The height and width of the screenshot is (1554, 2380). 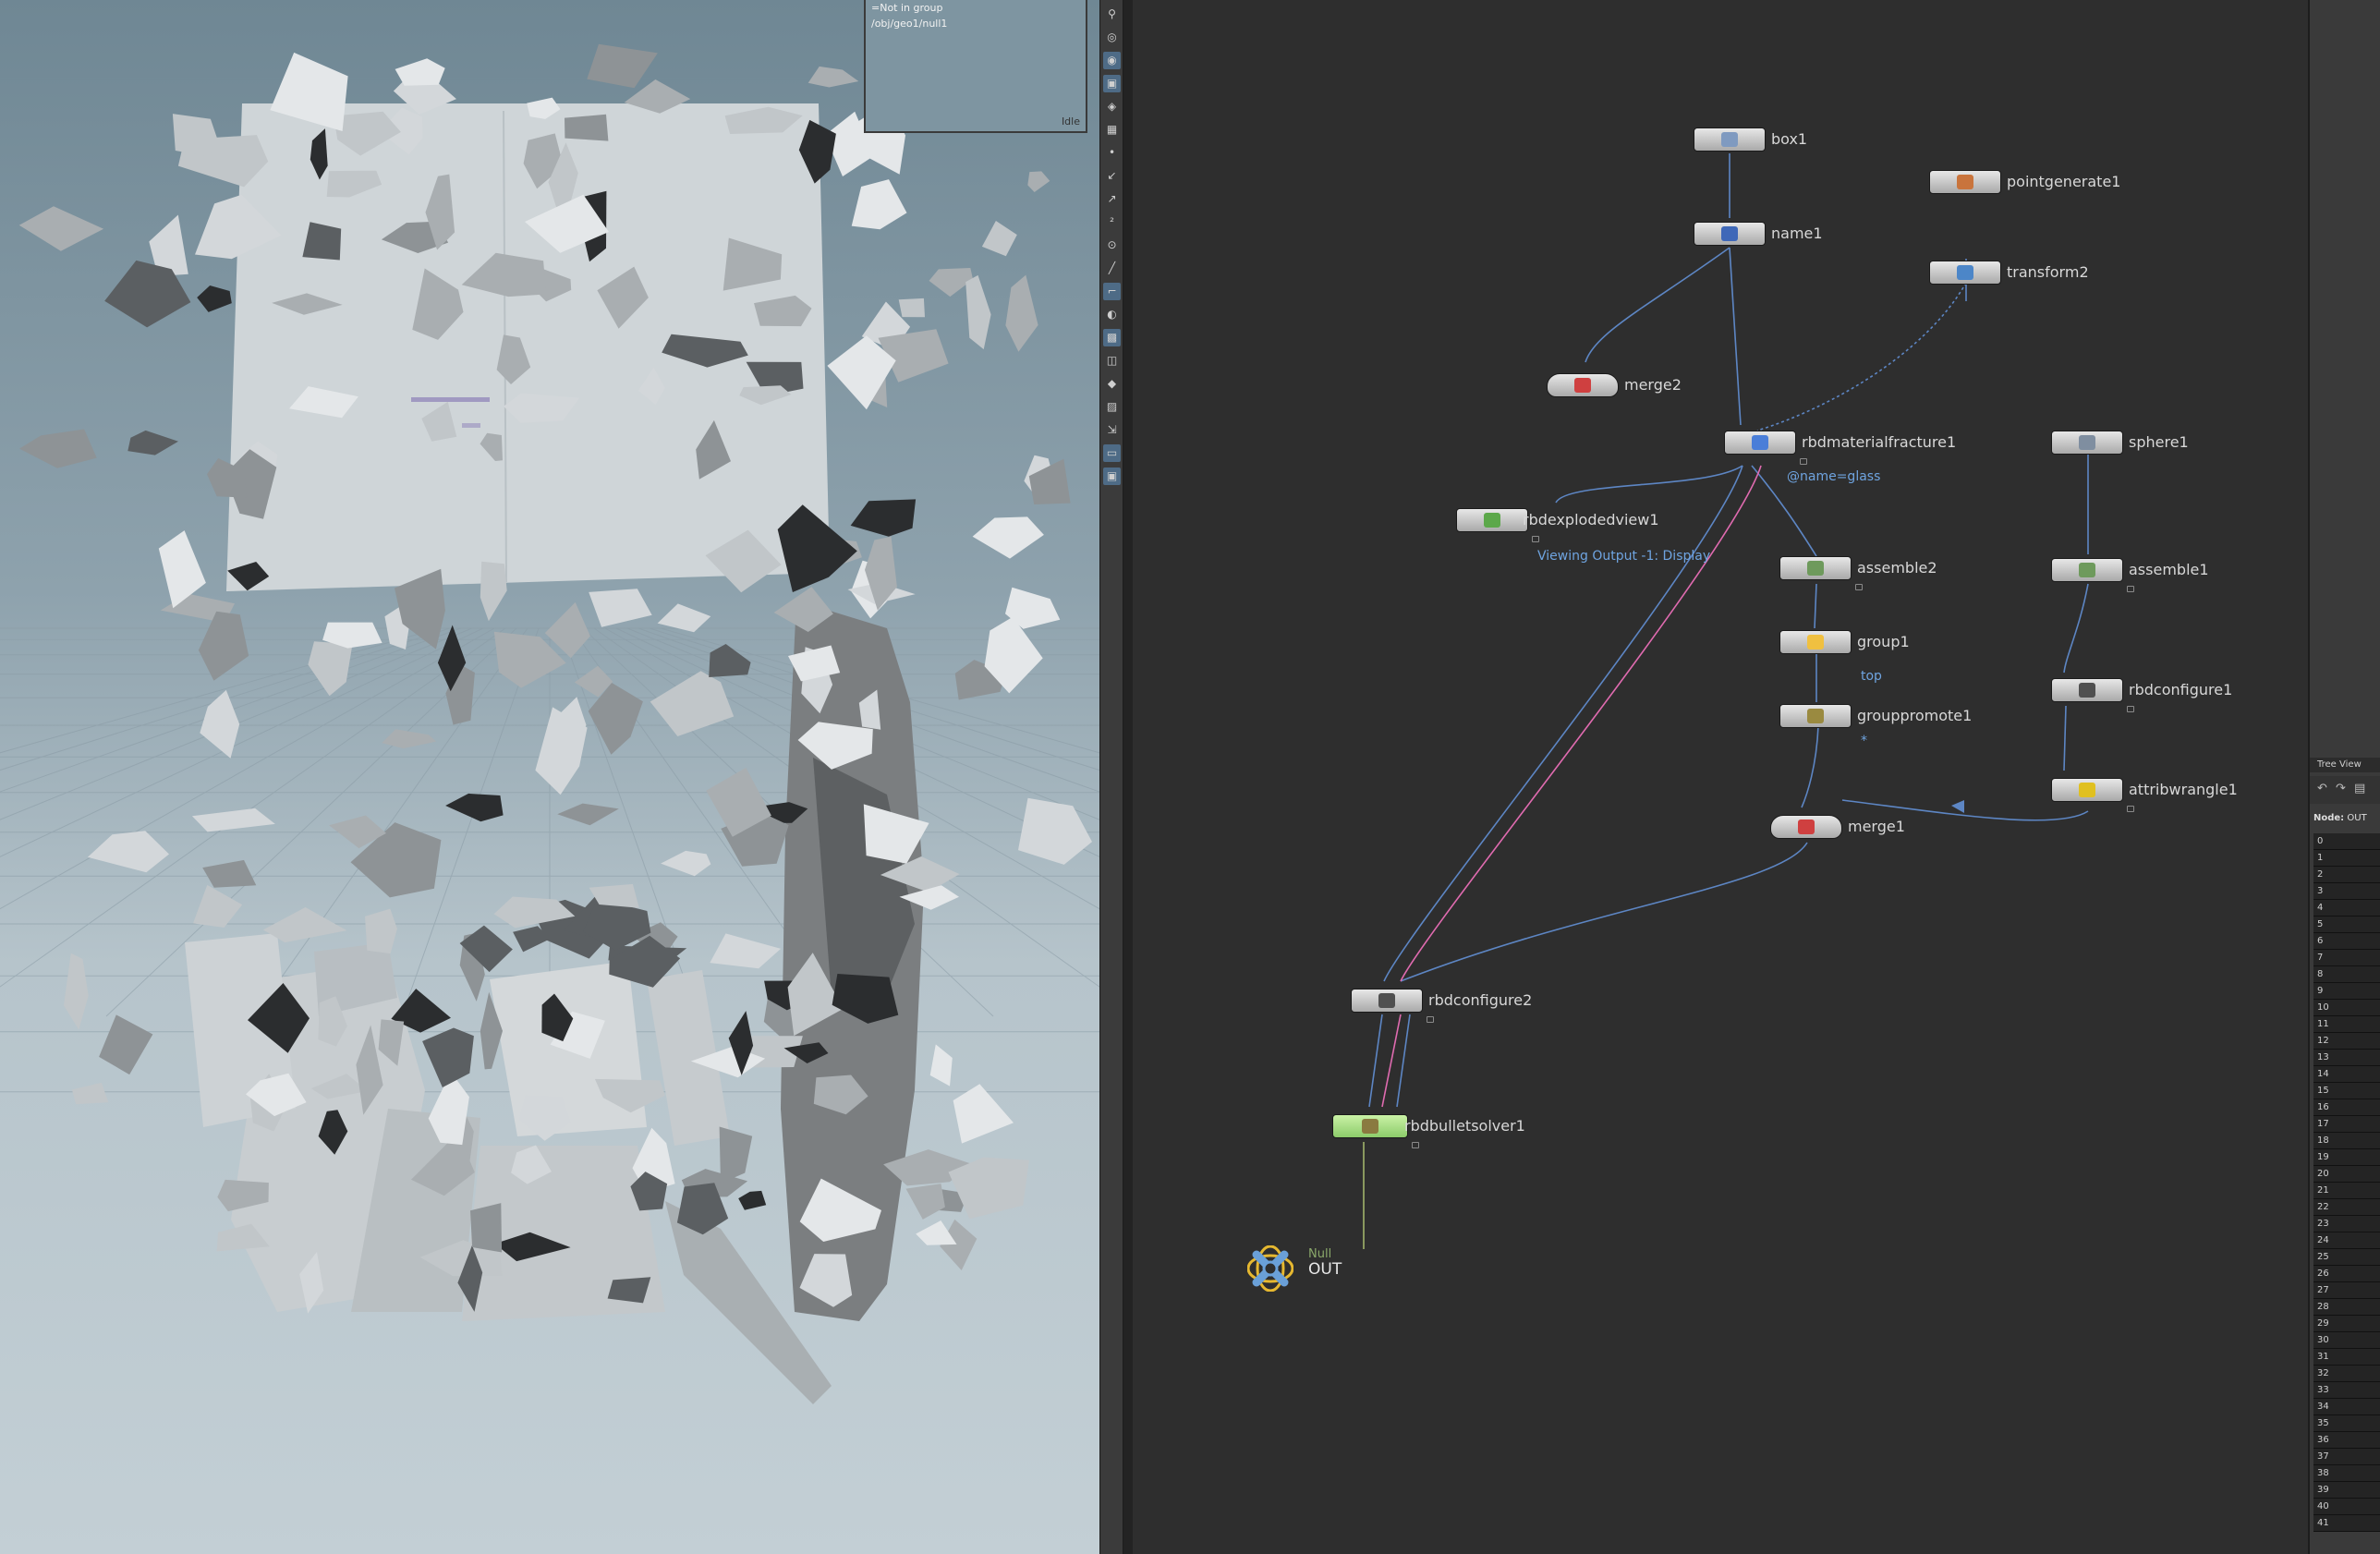 I want to click on tree-row: 26, so click(x=2346, y=1274).